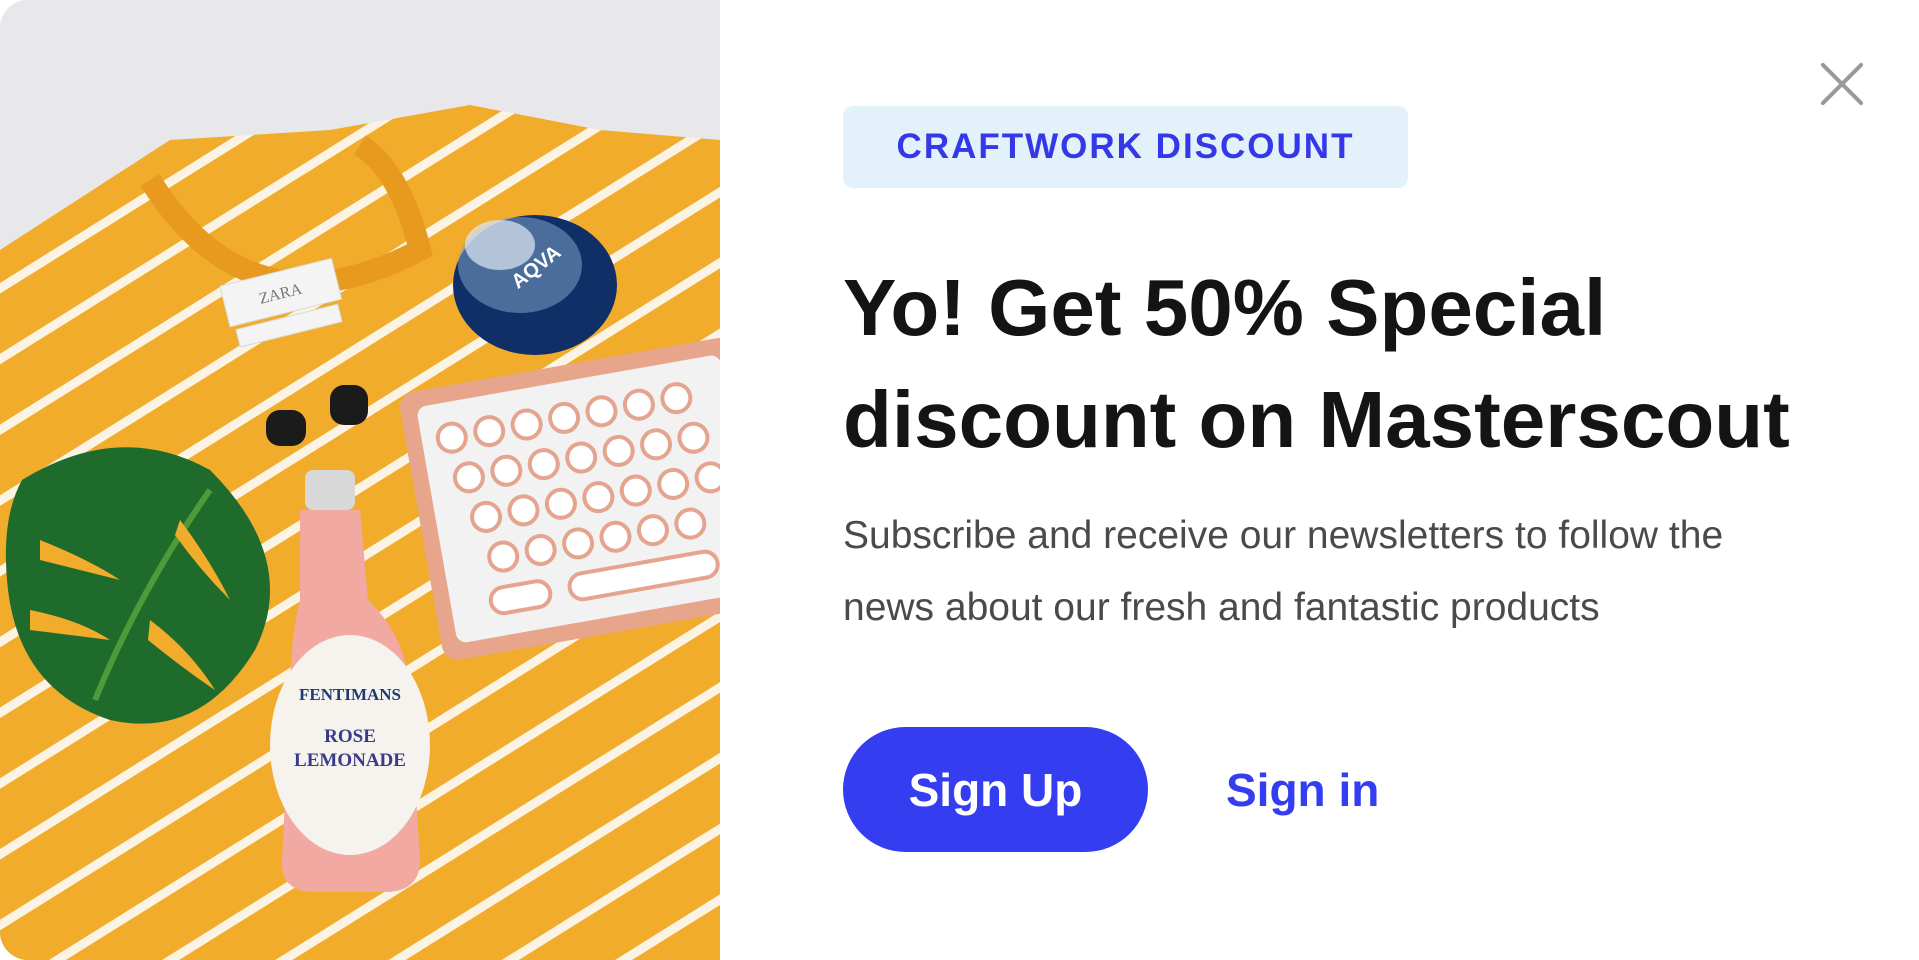 This screenshot has height=960, width=1919. Describe the element at coordinates (535, 285) in the screenshot. I see `perfume-bottle: AQVA` at that location.